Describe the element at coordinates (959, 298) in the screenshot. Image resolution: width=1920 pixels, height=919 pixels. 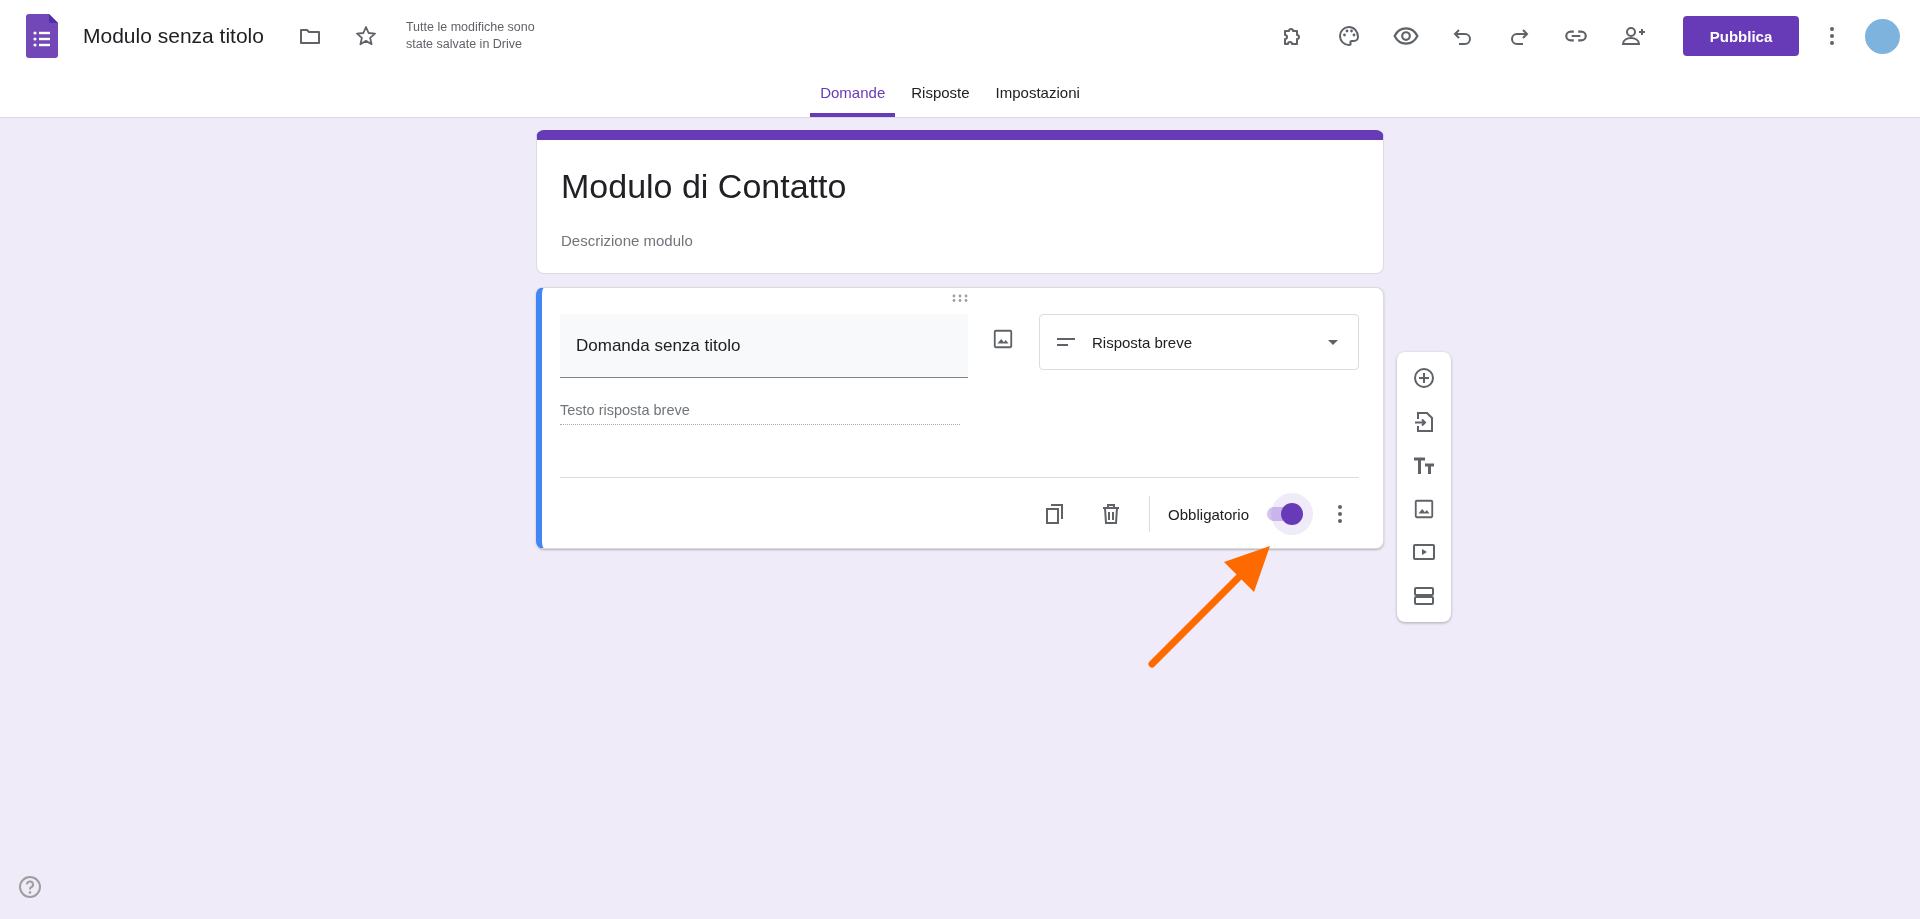
I see `drag-handle-icon` at that location.